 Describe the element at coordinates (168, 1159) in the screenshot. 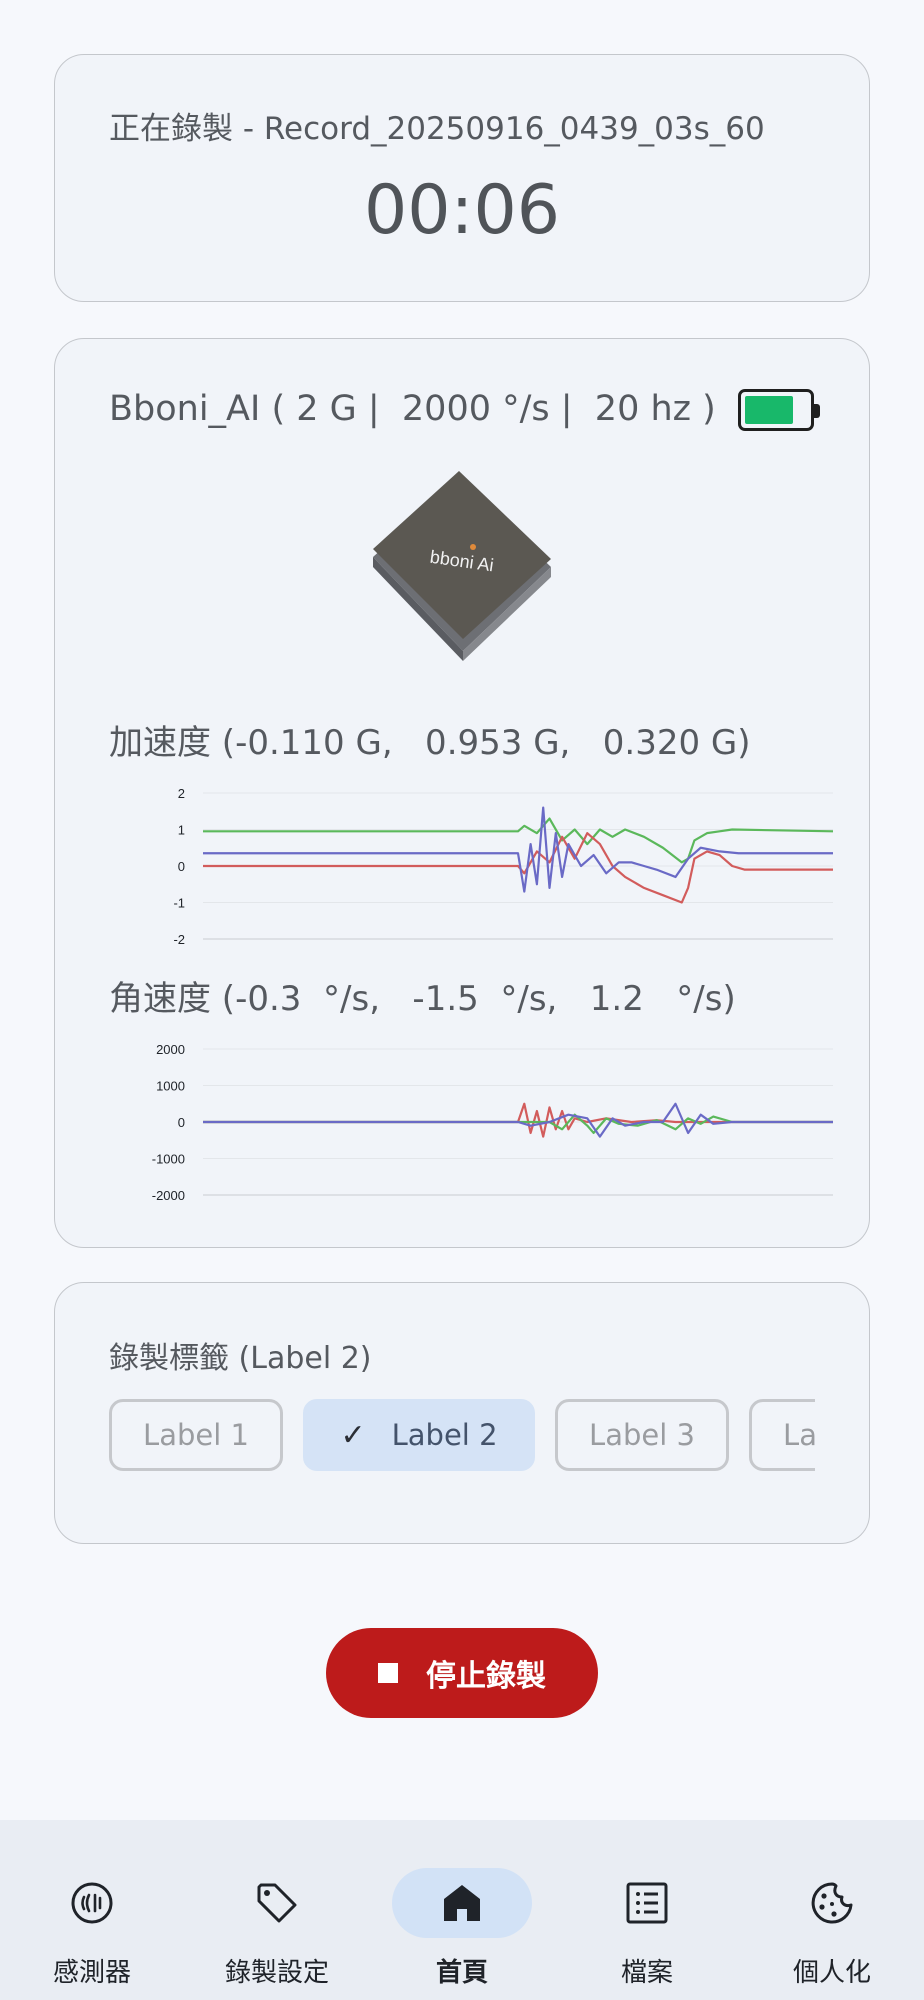

I see `y-tick-label: -1000` at that location.